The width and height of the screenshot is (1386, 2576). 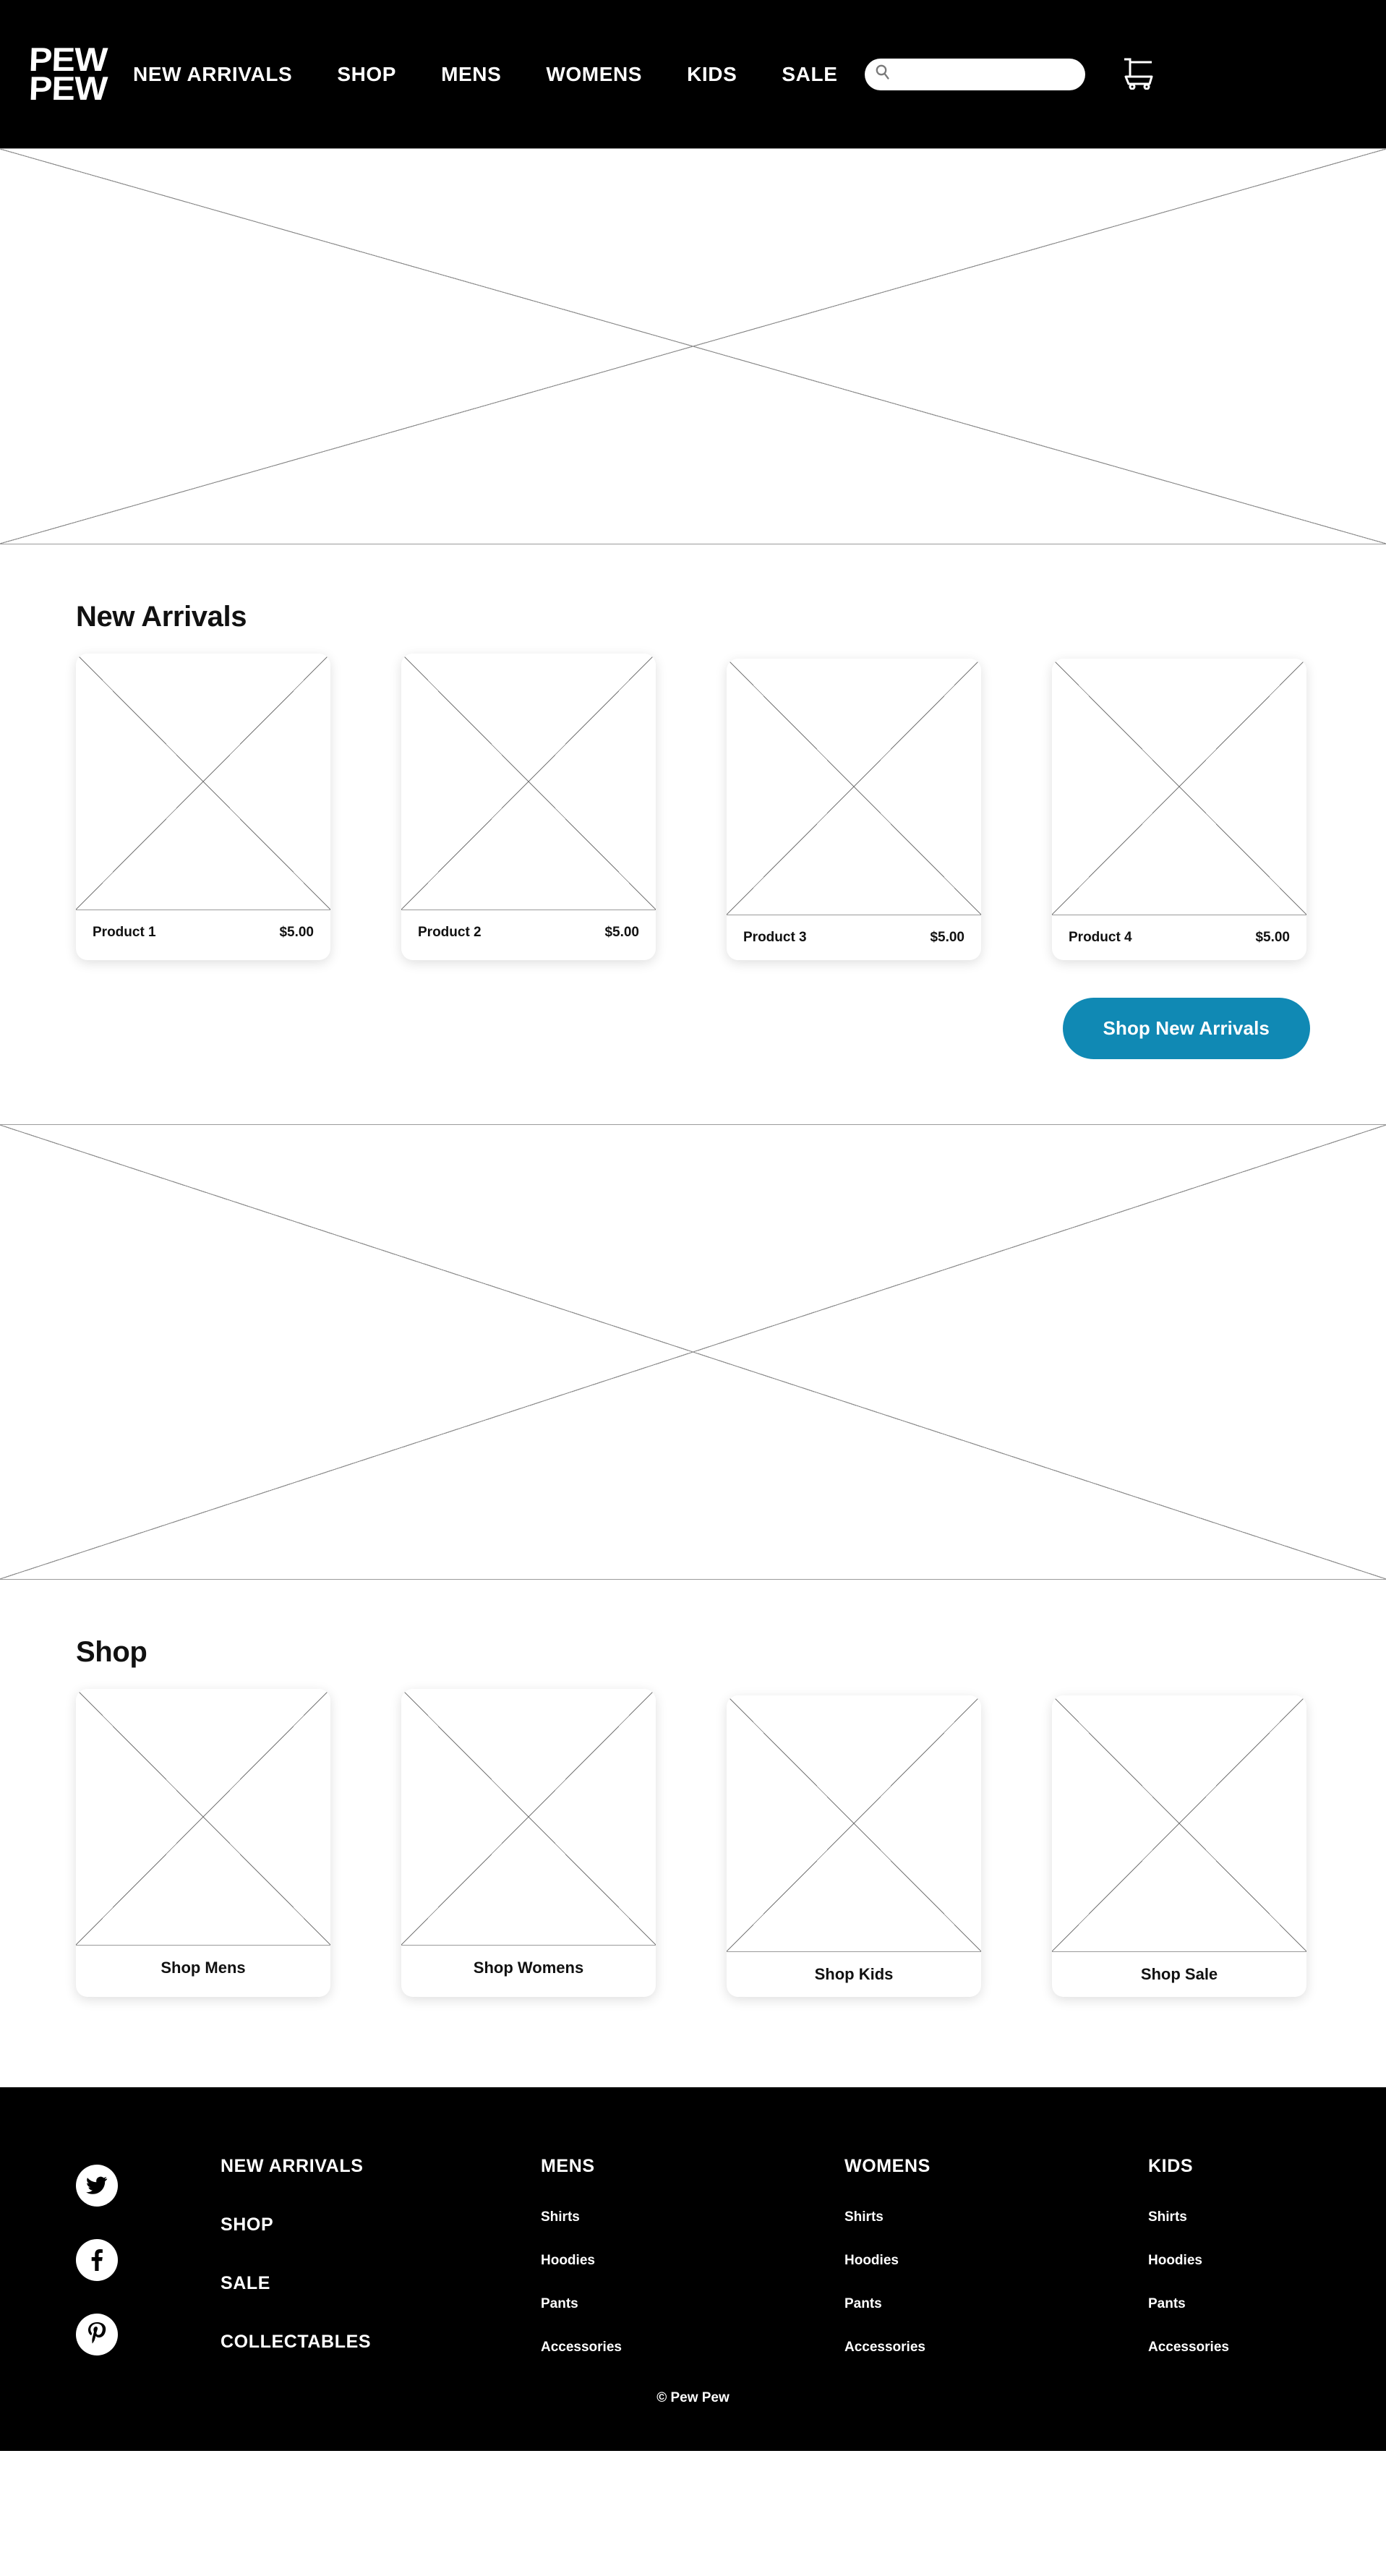 I want to click on shop-new-arrivals-button: Shop New Arrivals, so click(x=1186, y=1028).